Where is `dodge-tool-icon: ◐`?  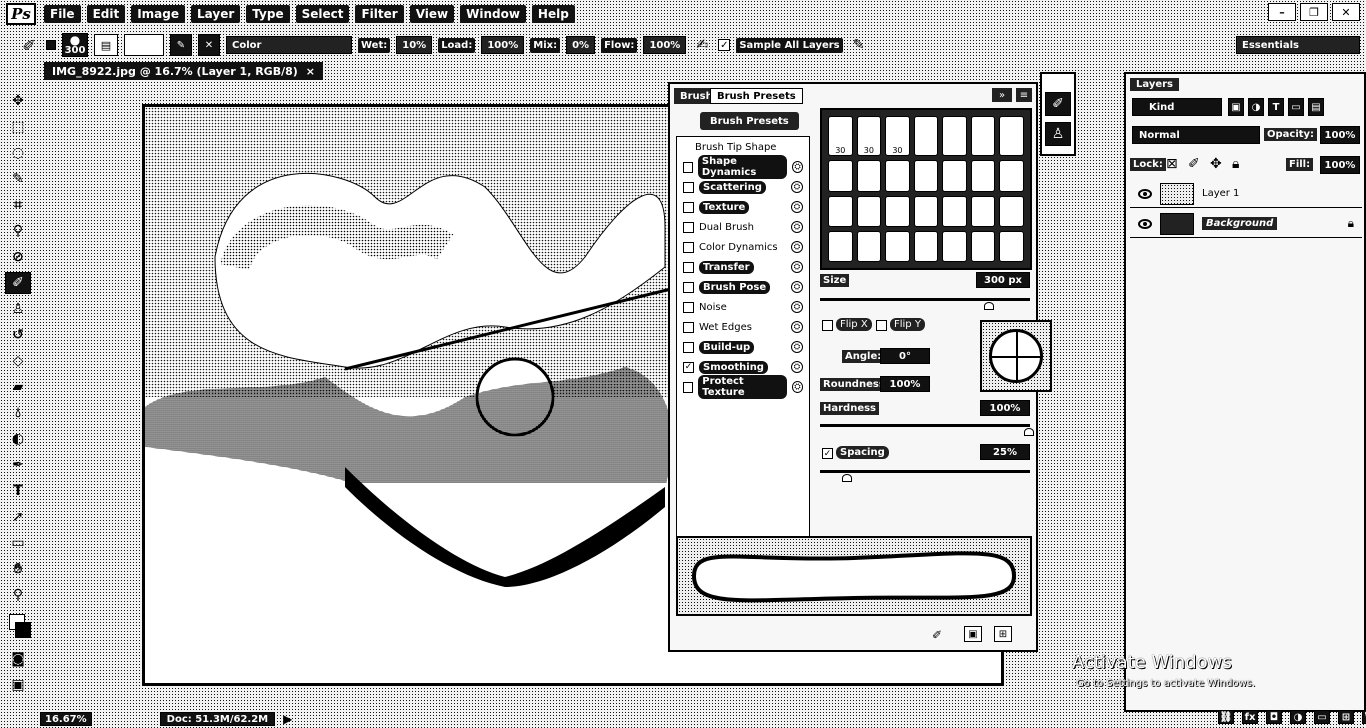 dodge-tool-icon: ◐ is located at coordinates (18, 439).